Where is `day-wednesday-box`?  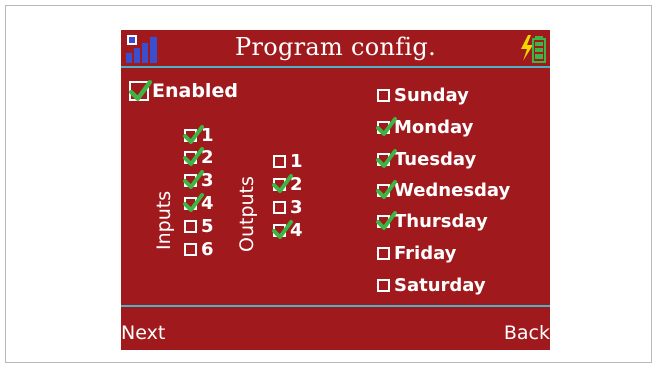 day-wednesday-box is located at coordinates (386, 189).